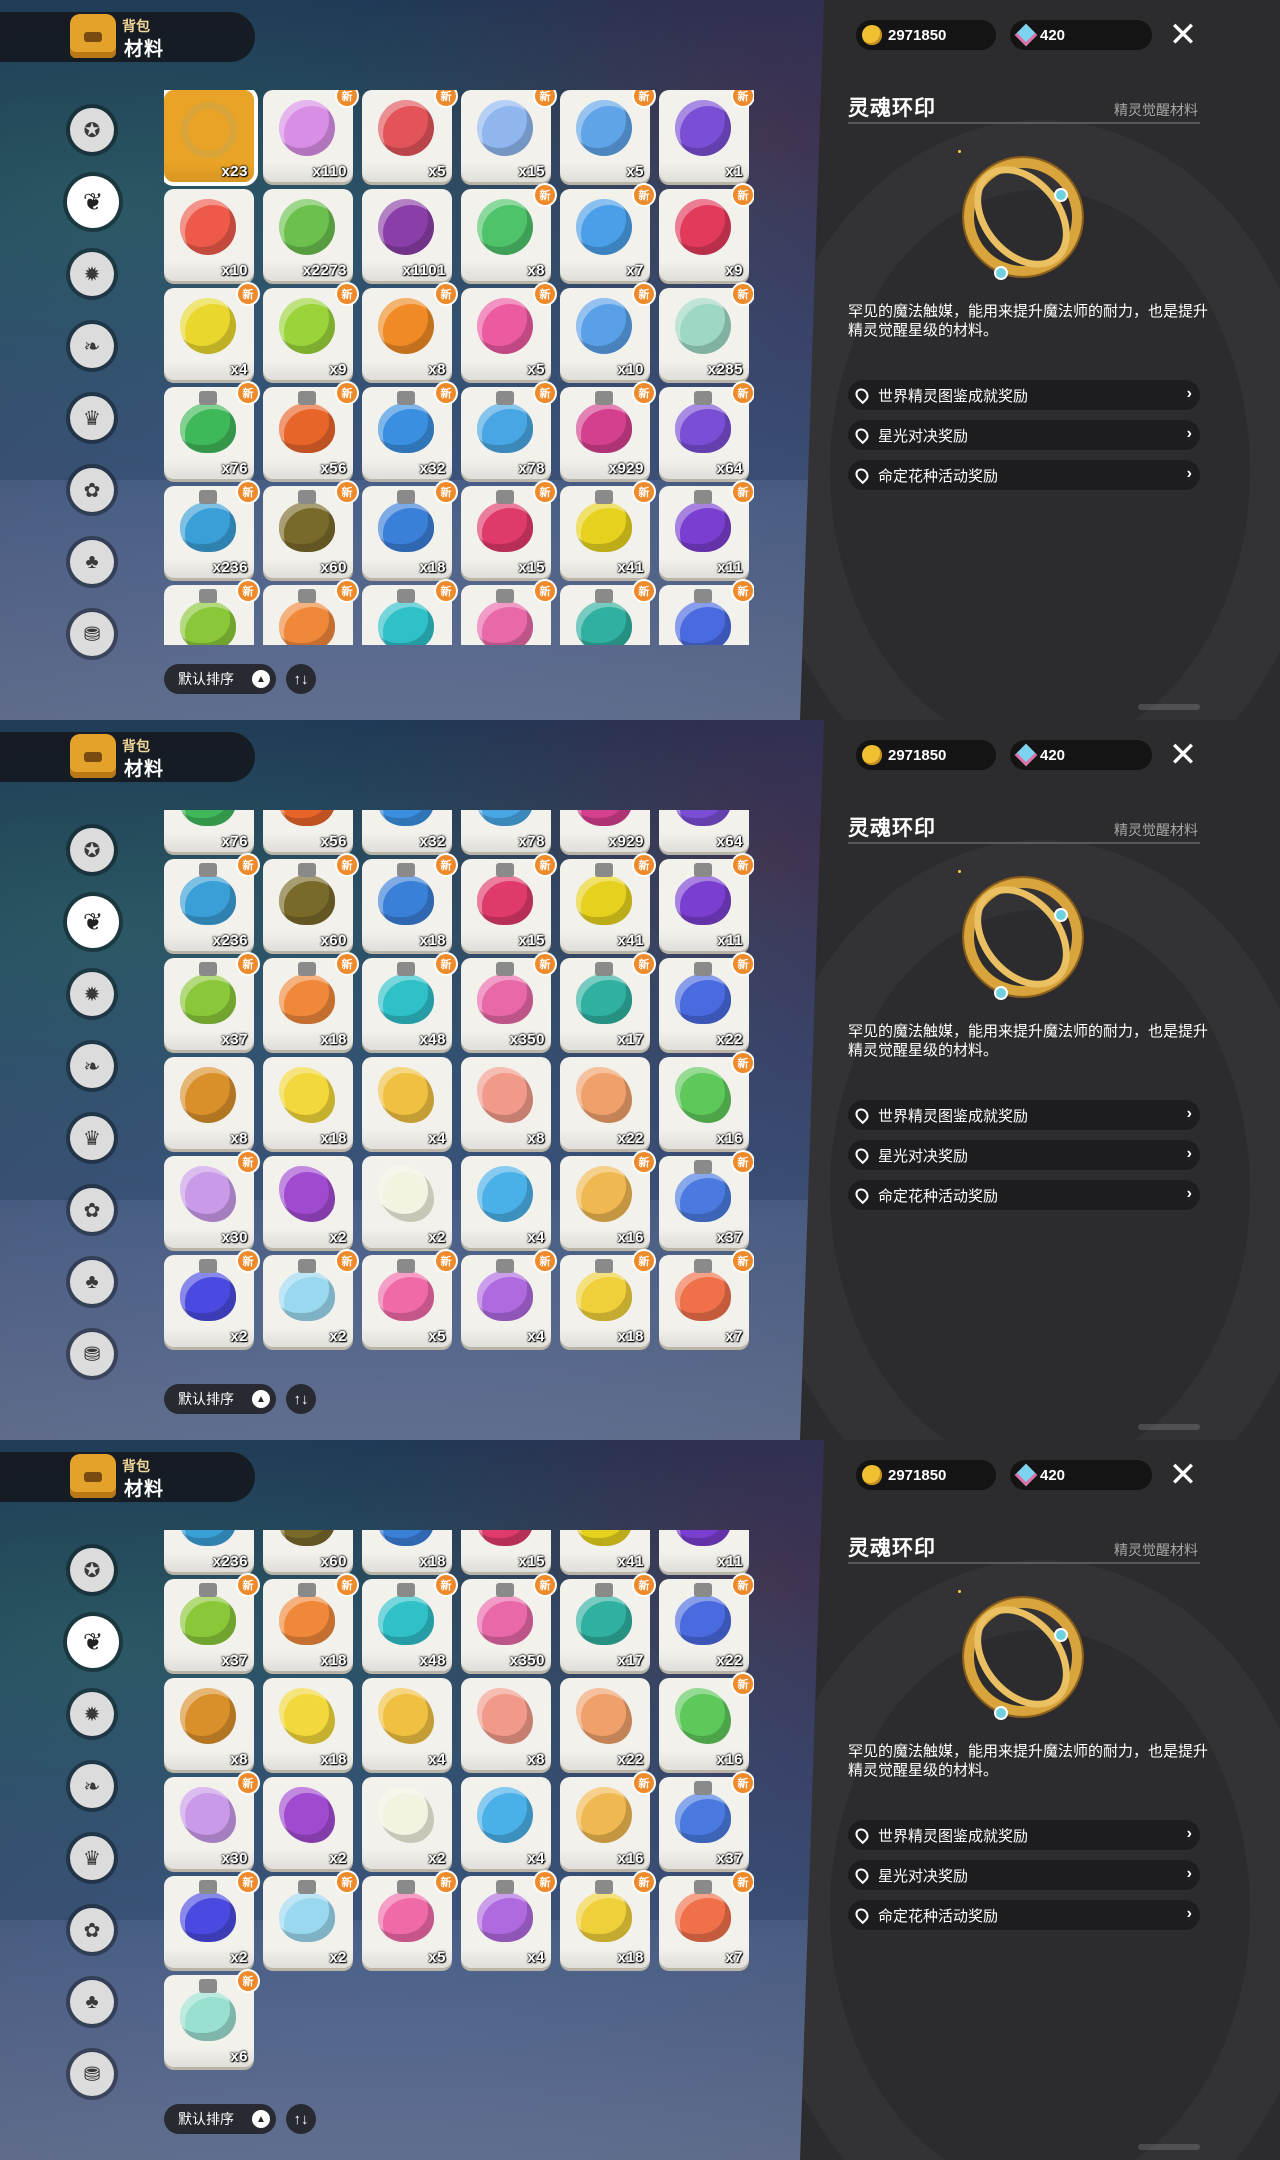 This screenshot has width=1280, height=2160. Describe the element at coordinates (211, 2019) in the screenshot. I see `item-slot: x6 新` at that location.